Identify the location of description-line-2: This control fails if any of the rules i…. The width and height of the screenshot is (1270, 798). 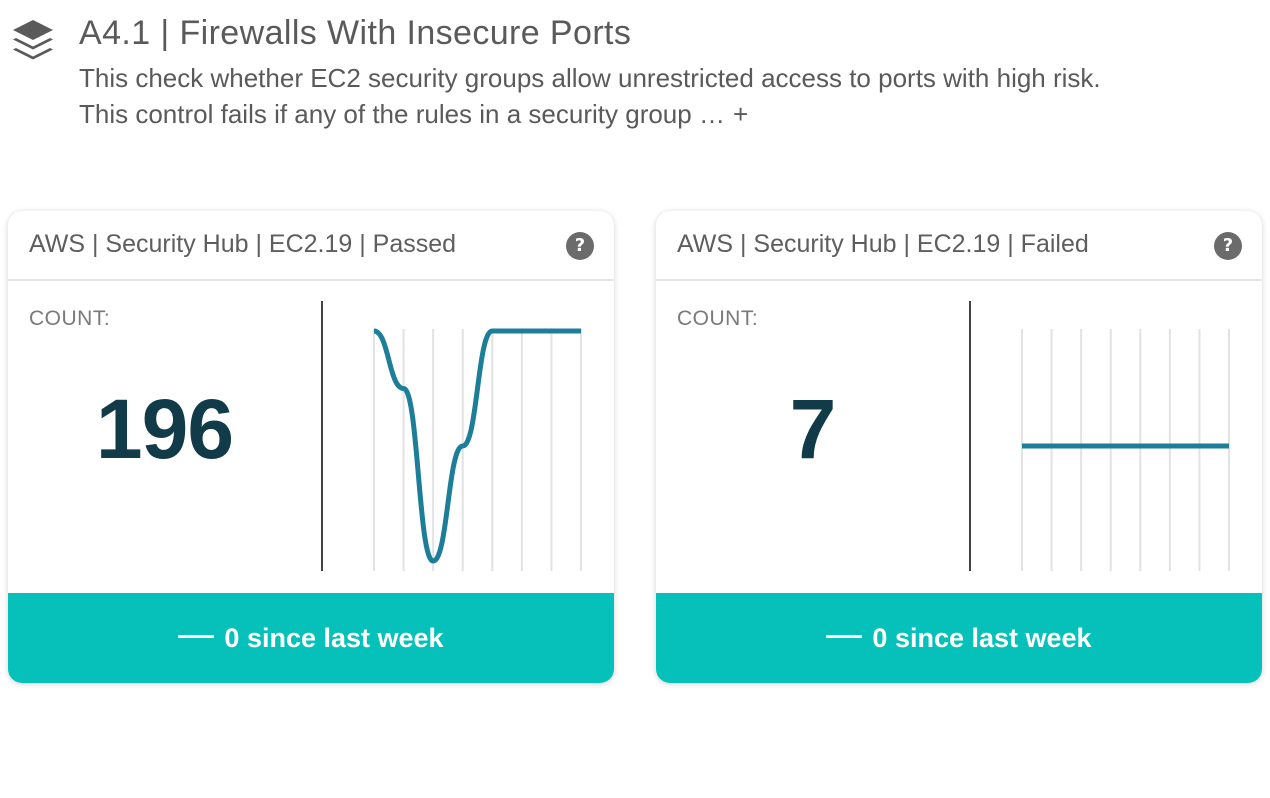
(671, 114).